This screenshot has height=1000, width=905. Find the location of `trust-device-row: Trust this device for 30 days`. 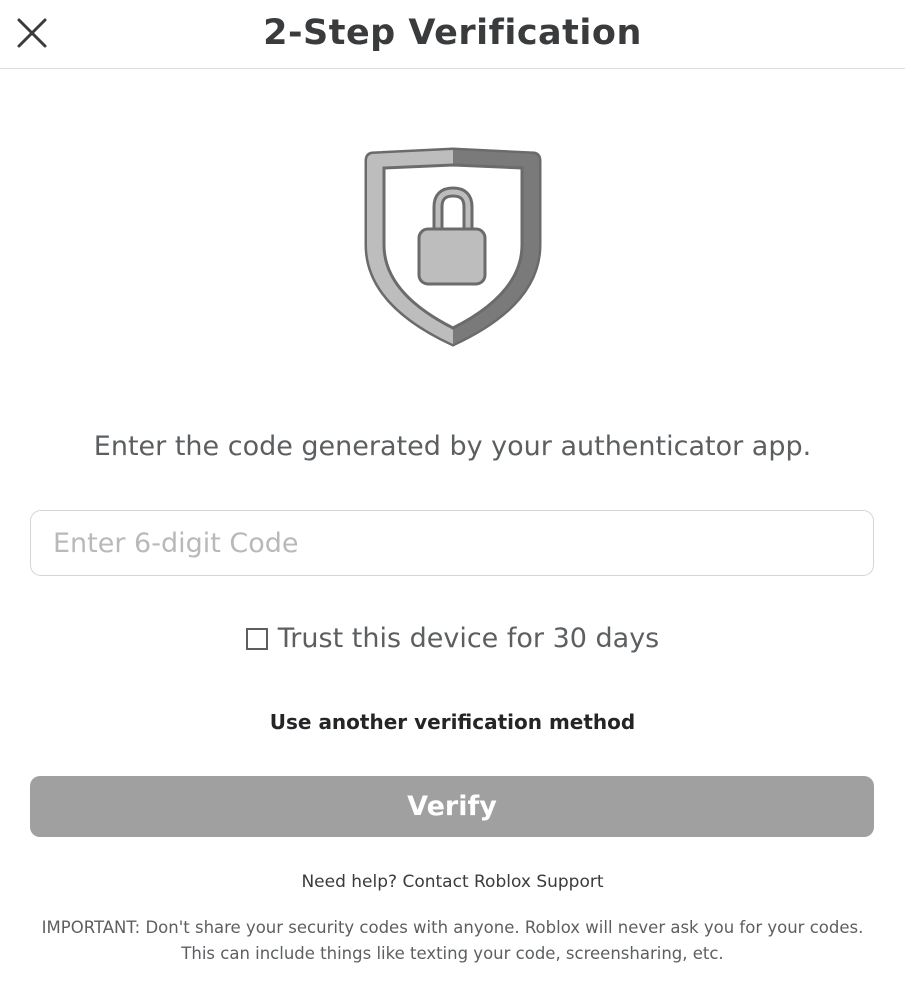

trust-device-row: Trust this device for 30 days is located at coordinates (452, 639).